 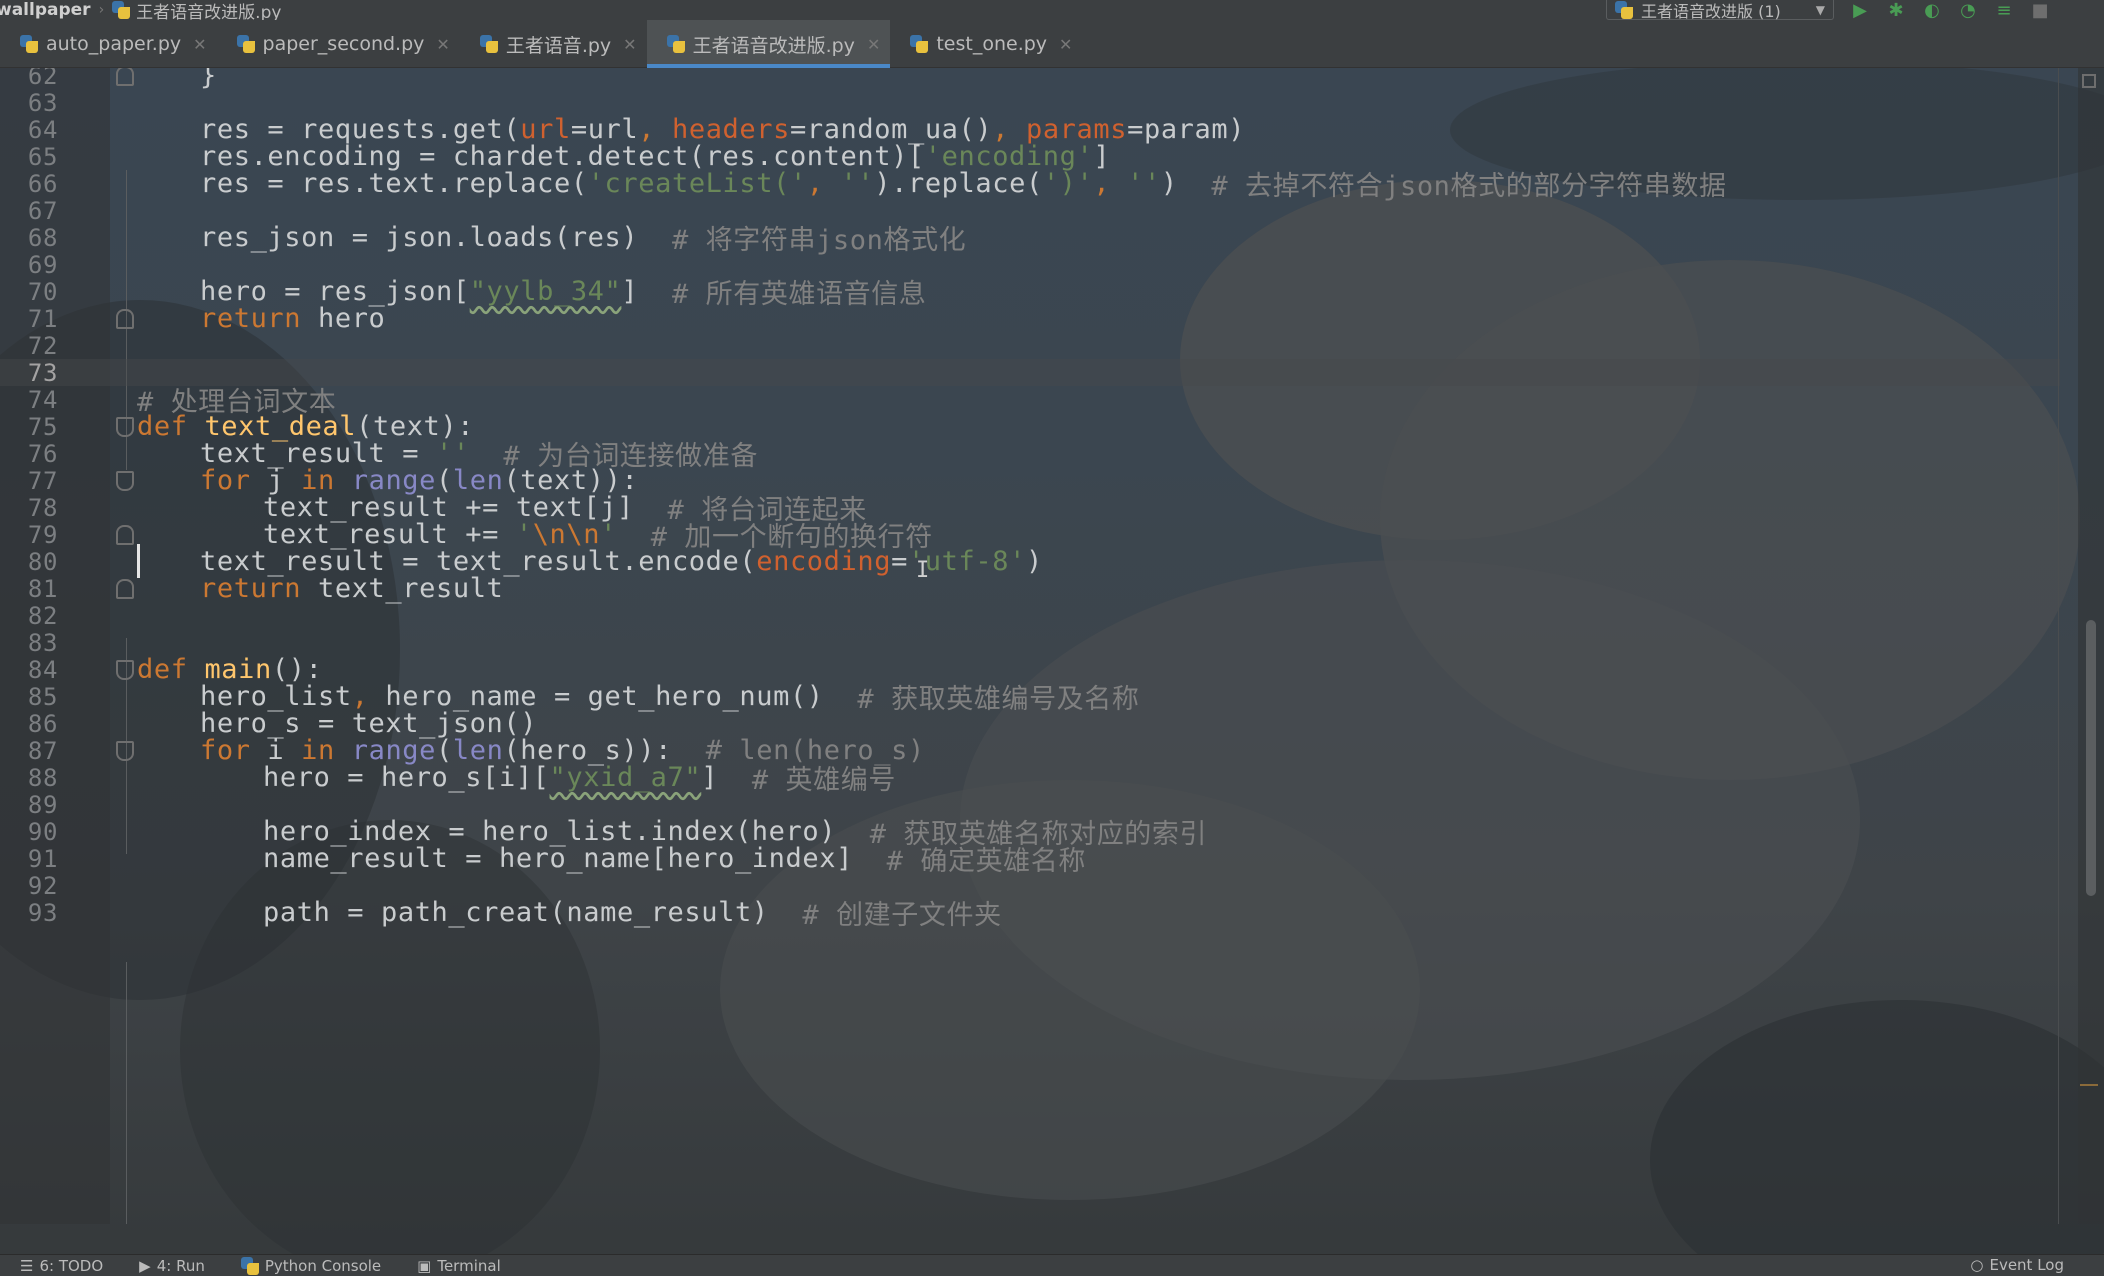 What do you see at coordinates (1030, 293) in the screenshot?
I see `code-line: 70 hero = res_json["yylb_34"] # 所有英雄语音信息` at bounding box center [1030, 293].